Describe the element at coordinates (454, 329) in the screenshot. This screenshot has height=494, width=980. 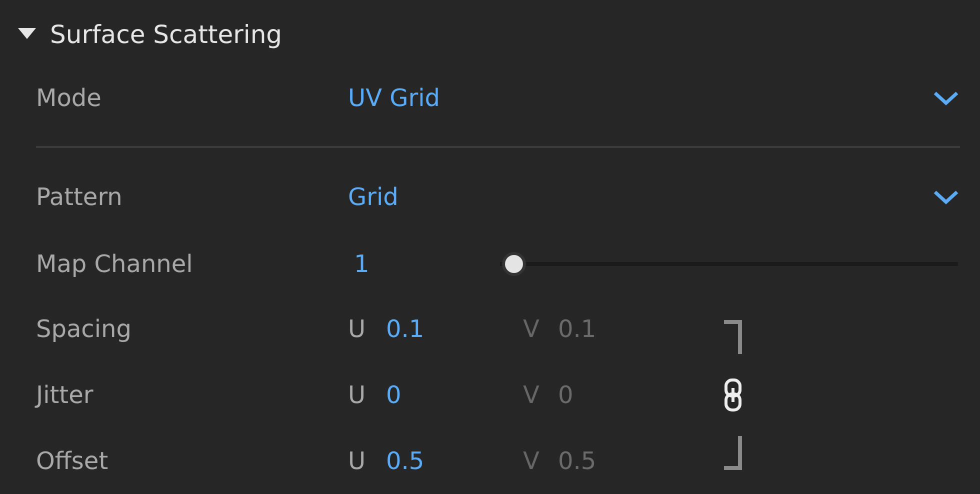
I see `number-field: 0.1` at that location.